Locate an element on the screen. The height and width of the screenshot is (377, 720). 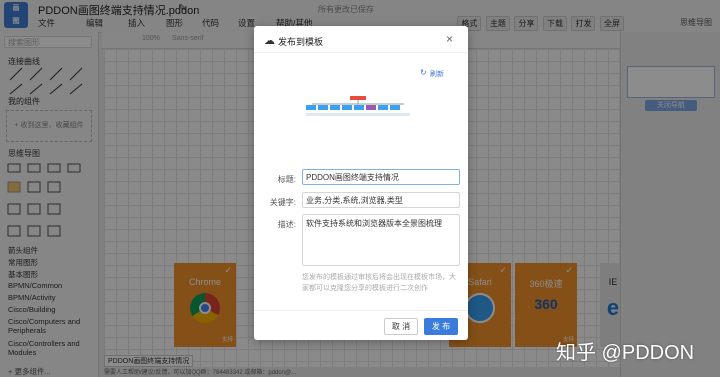
publish-notice: 您发布的模板通过审核后将会出现在模板市场，大家都可以克隆您分享的模板进行二次创作 is located at coordinates (379, 283).